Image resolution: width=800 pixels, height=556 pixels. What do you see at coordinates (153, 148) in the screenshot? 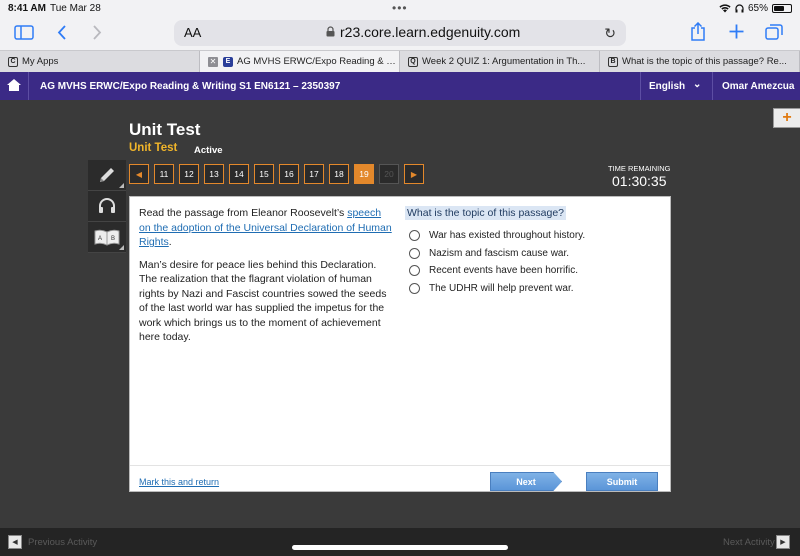
I see `page-subtitle: Unit Test` at bounding box center [153, 148].